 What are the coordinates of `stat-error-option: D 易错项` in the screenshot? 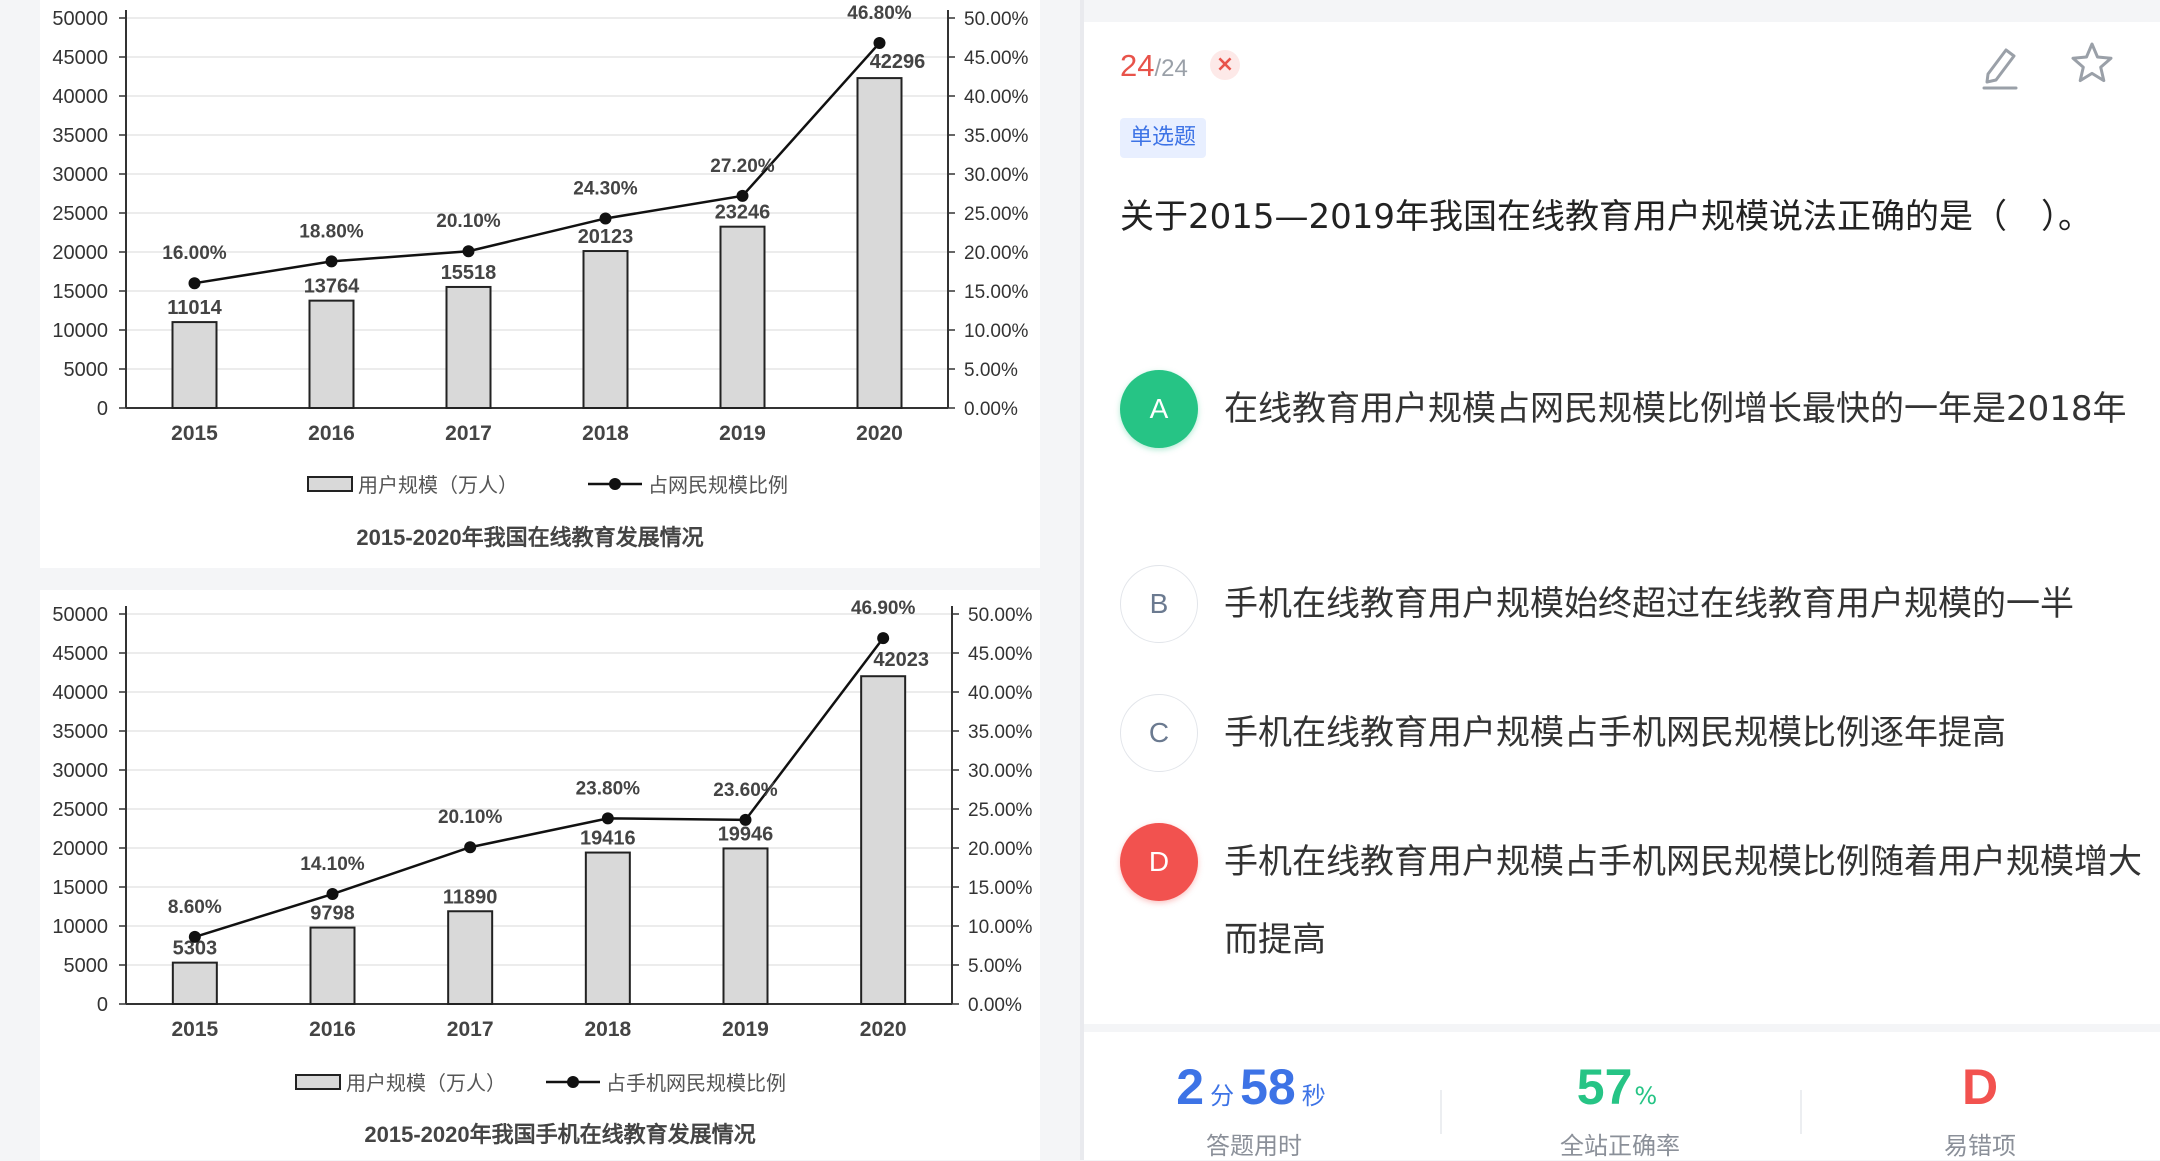 It's located at (1980, 1109).